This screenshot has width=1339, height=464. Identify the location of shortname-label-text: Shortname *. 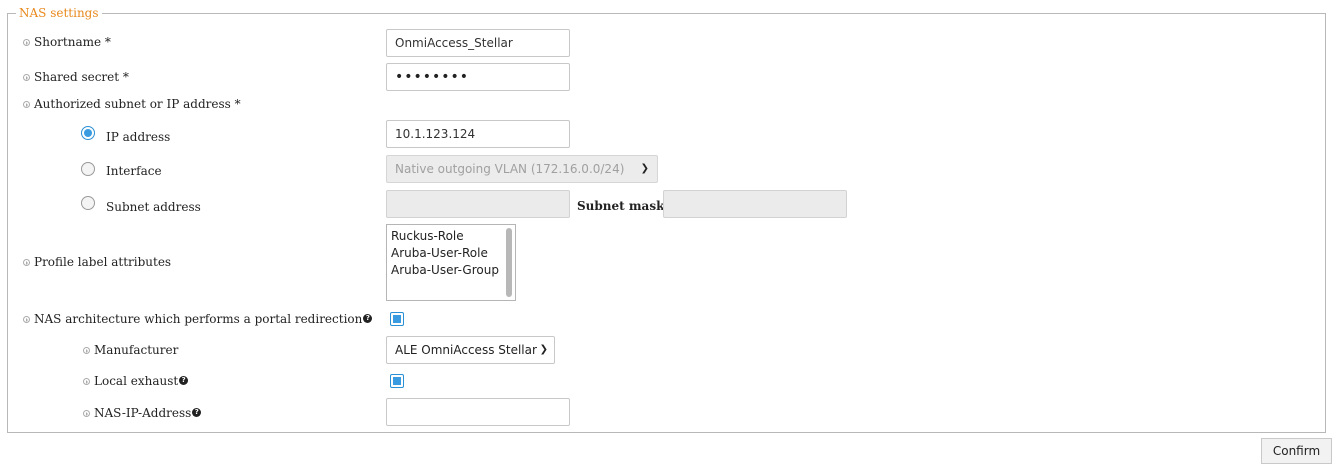
(72, 42).